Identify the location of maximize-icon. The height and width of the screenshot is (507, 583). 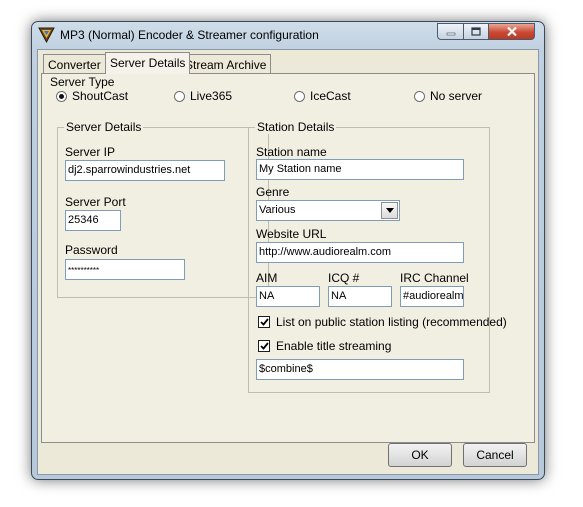
(476, 31).